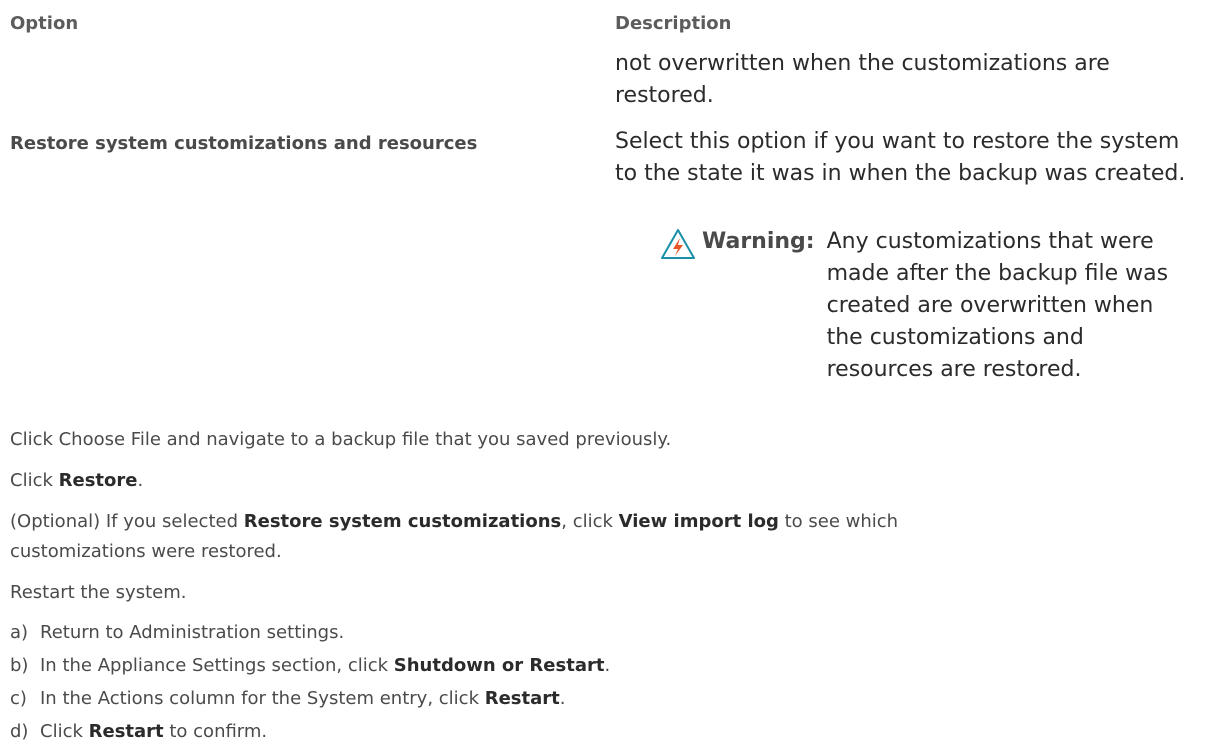  Describe the element at coordinates (64, 731) in the screenshot. I see `substep-text: Click` at that location.